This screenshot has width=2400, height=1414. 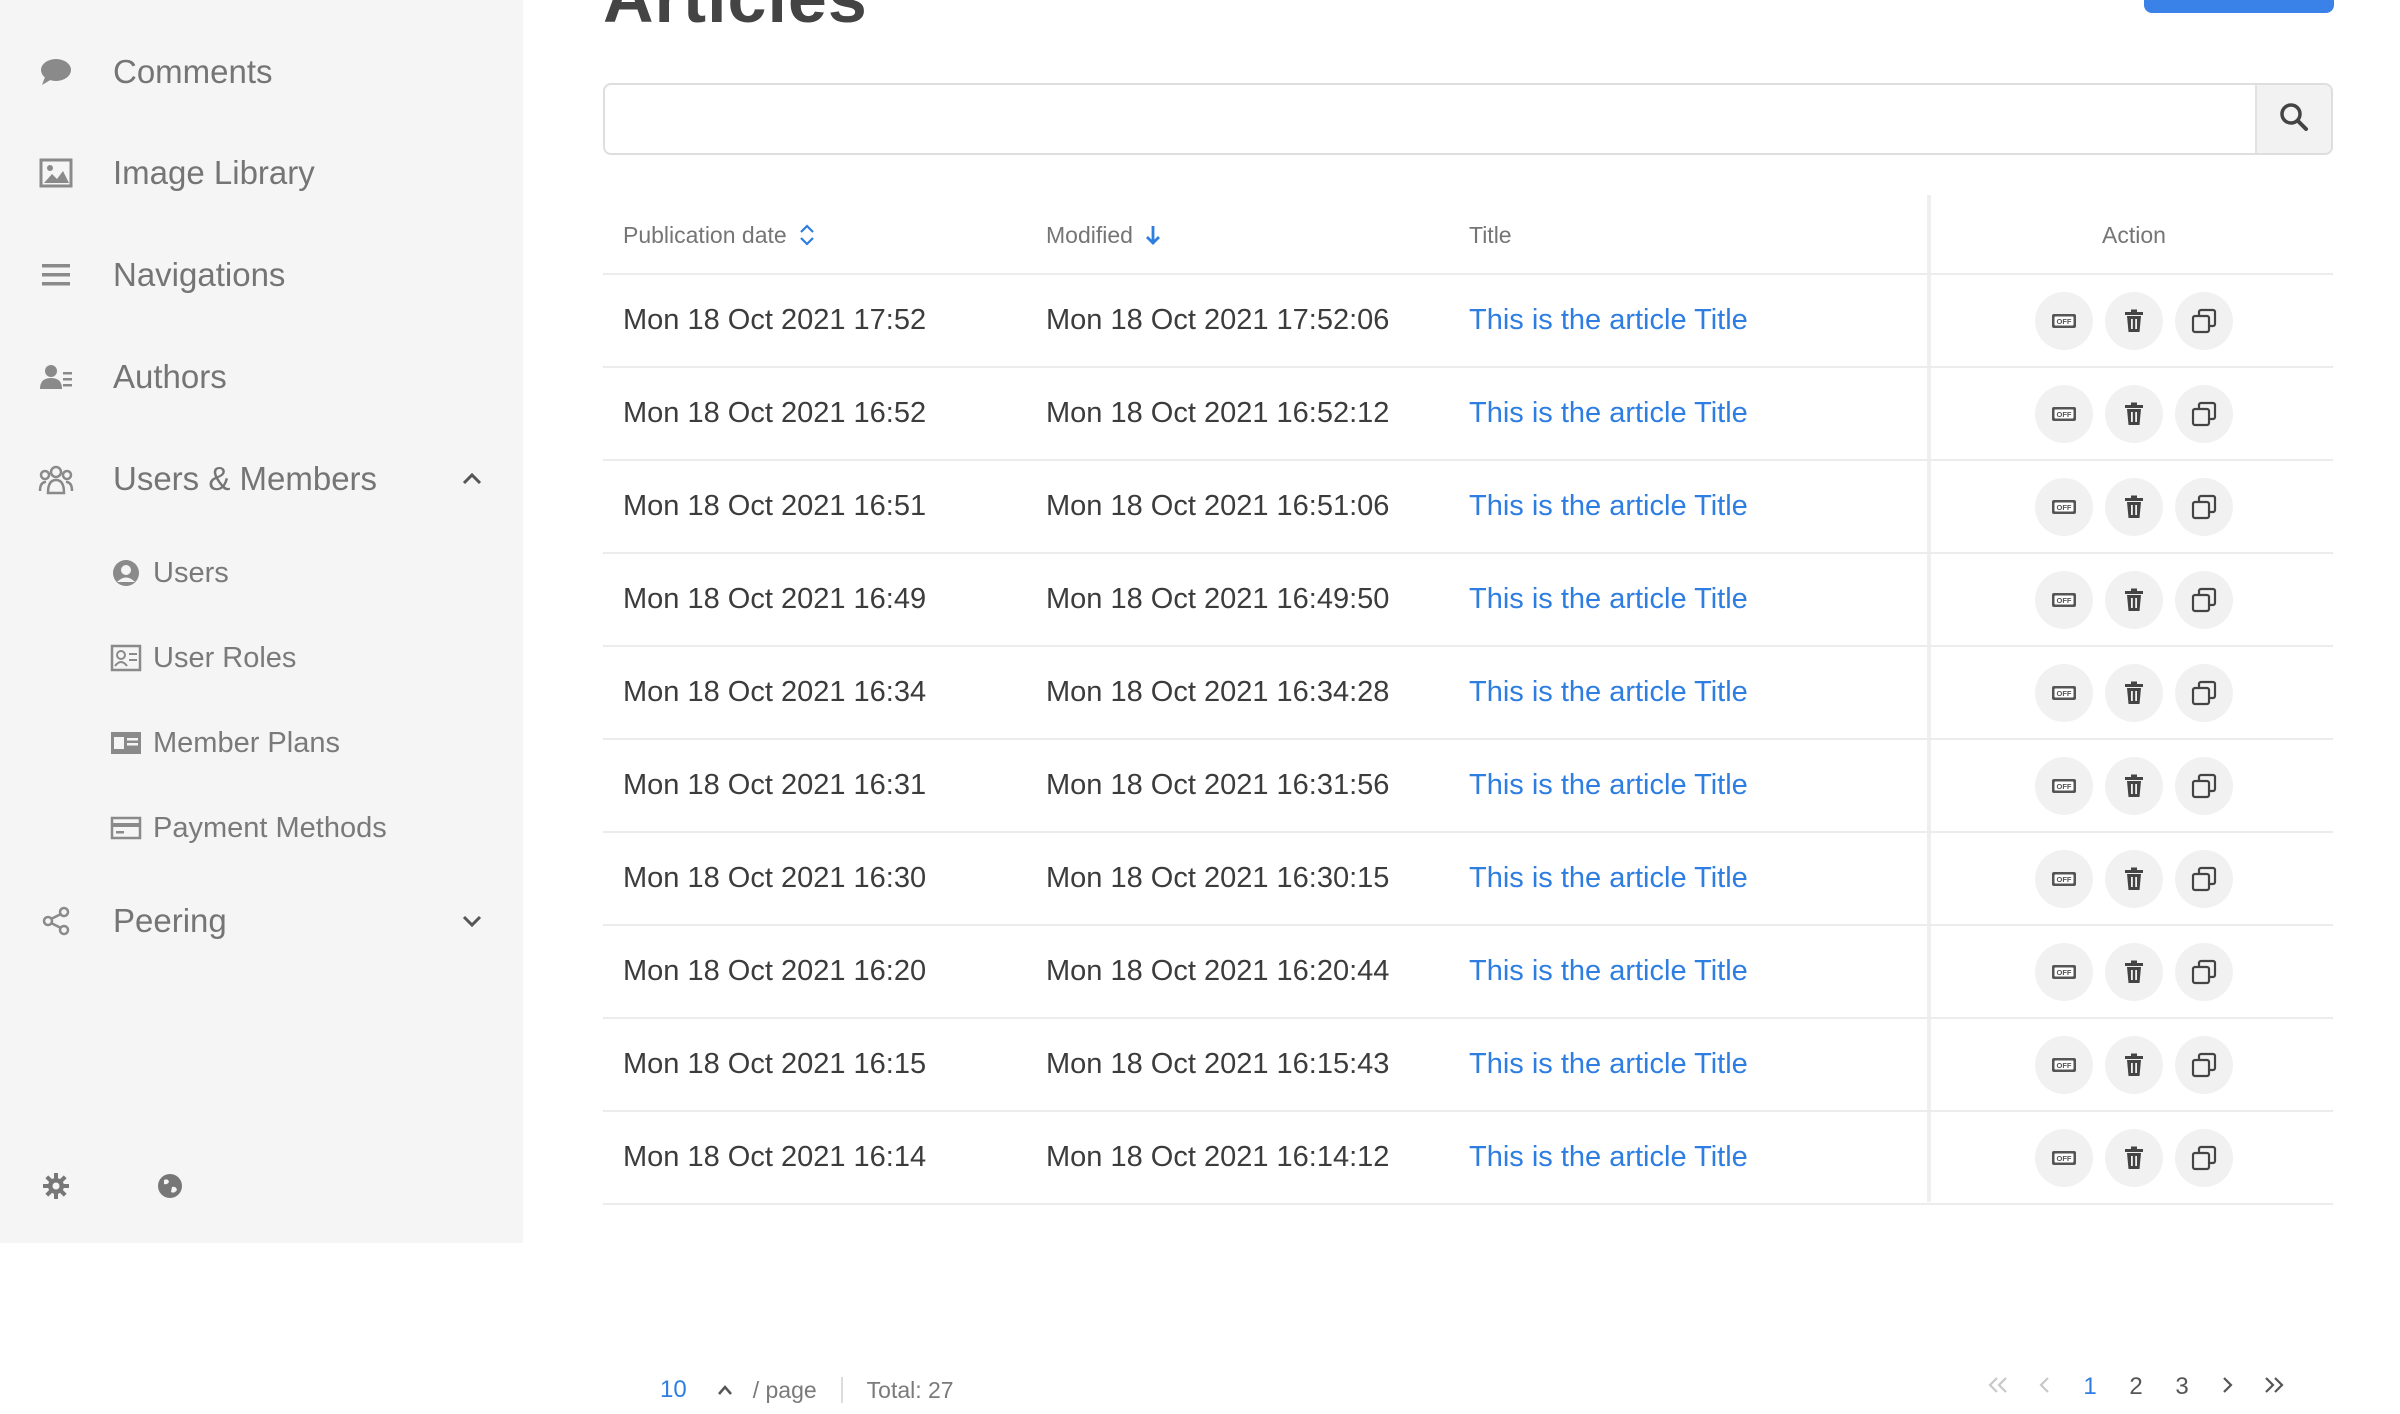 I want to click on column-header-publication-date: Publication date, so click(x=719, y=235).